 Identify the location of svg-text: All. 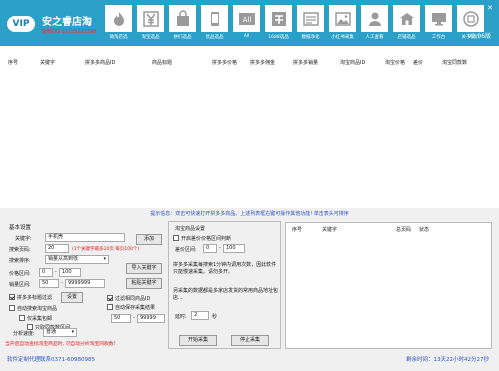
(246, 20).